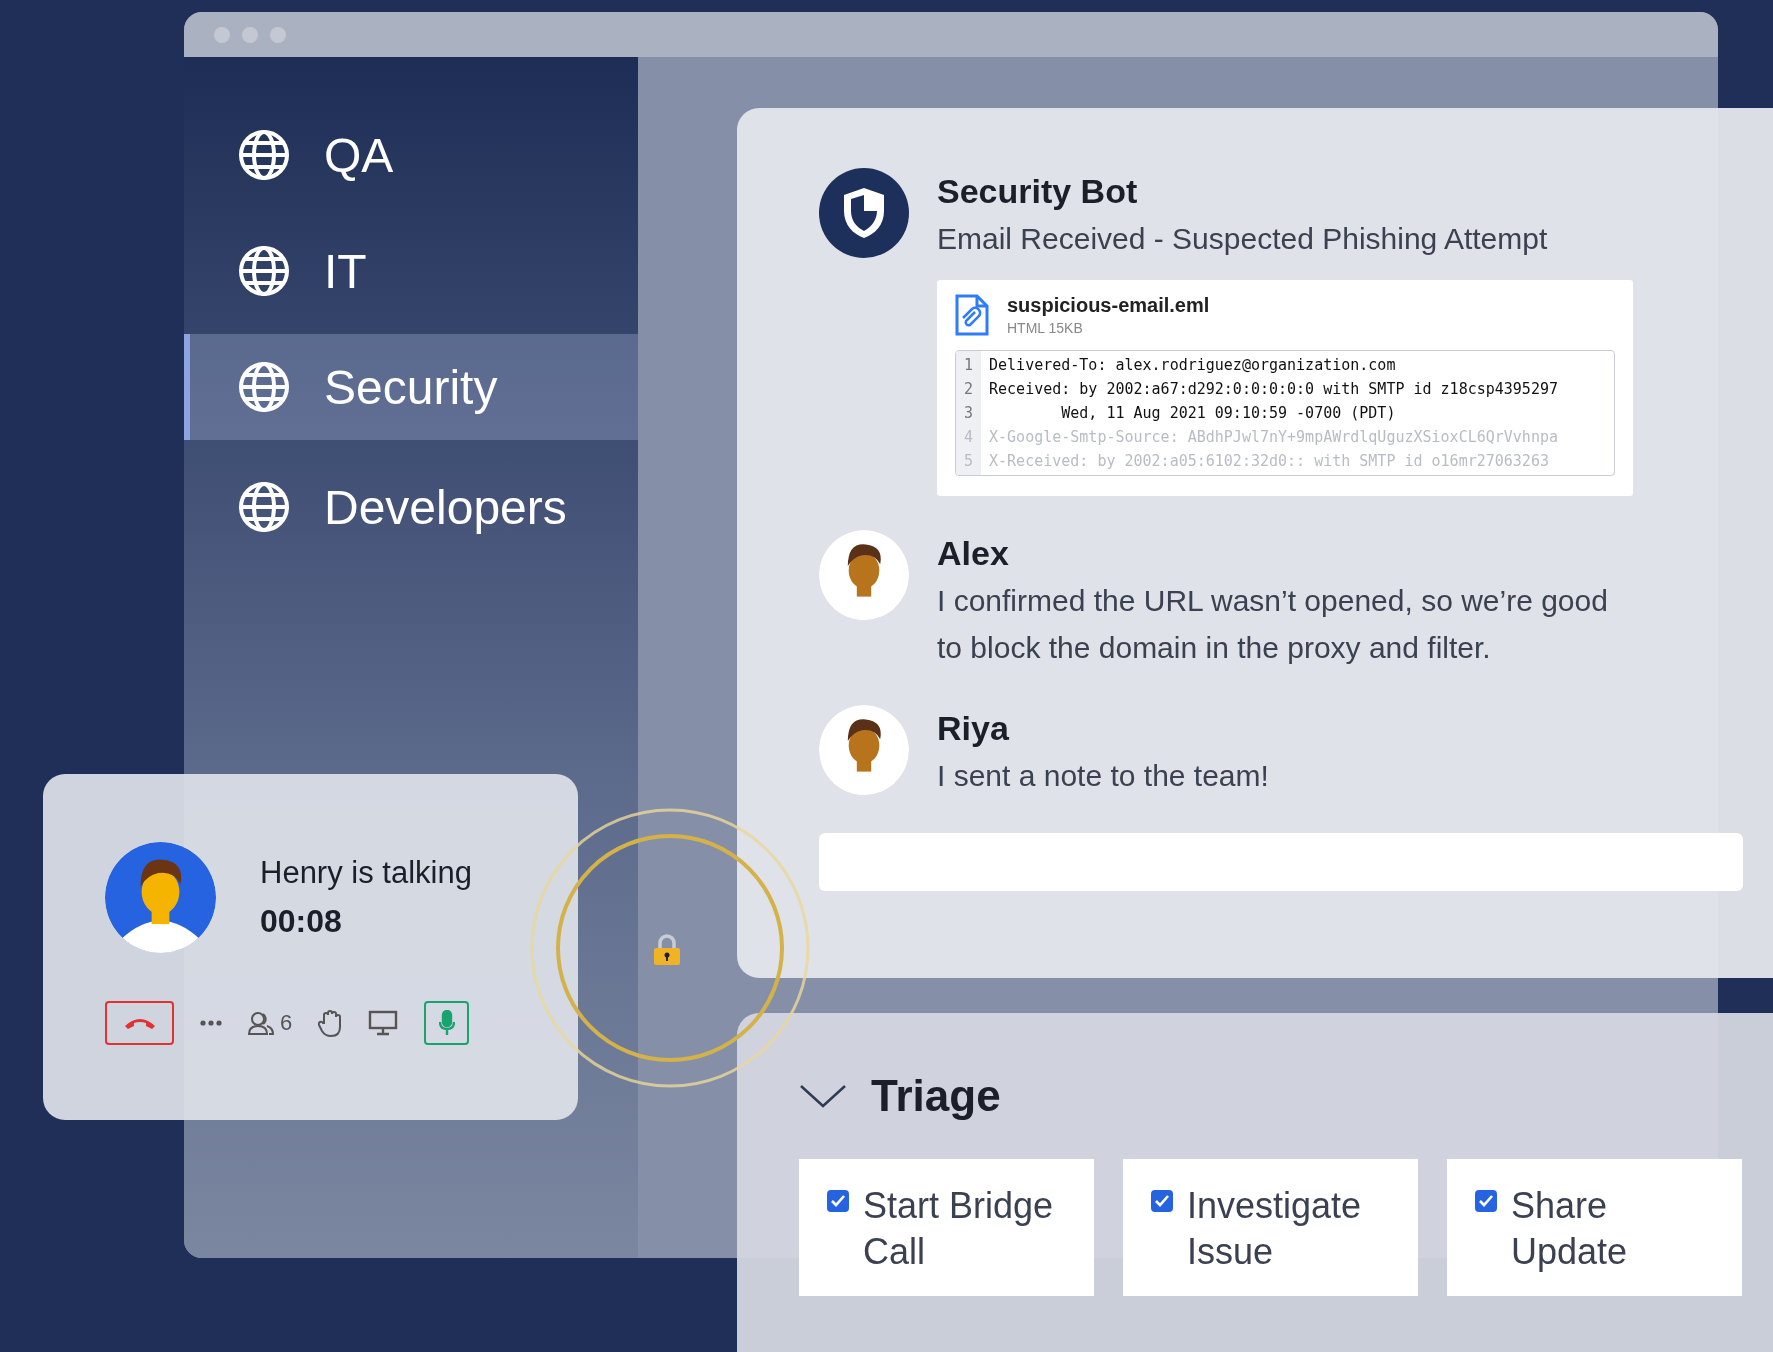 This screenshot has width=1773, height=1352. What do you see at coordinates (969, 365) in the screenshot?
I see `line-number: 1` at bounding box center [969, 365].